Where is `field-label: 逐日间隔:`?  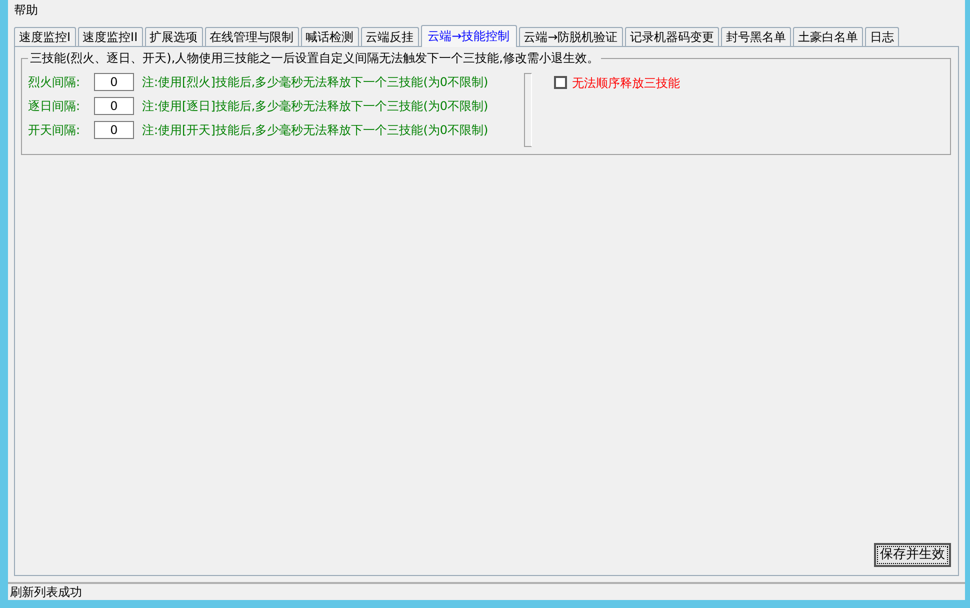
field-label: 逐日间隔: is located at coordinates (55, 106).